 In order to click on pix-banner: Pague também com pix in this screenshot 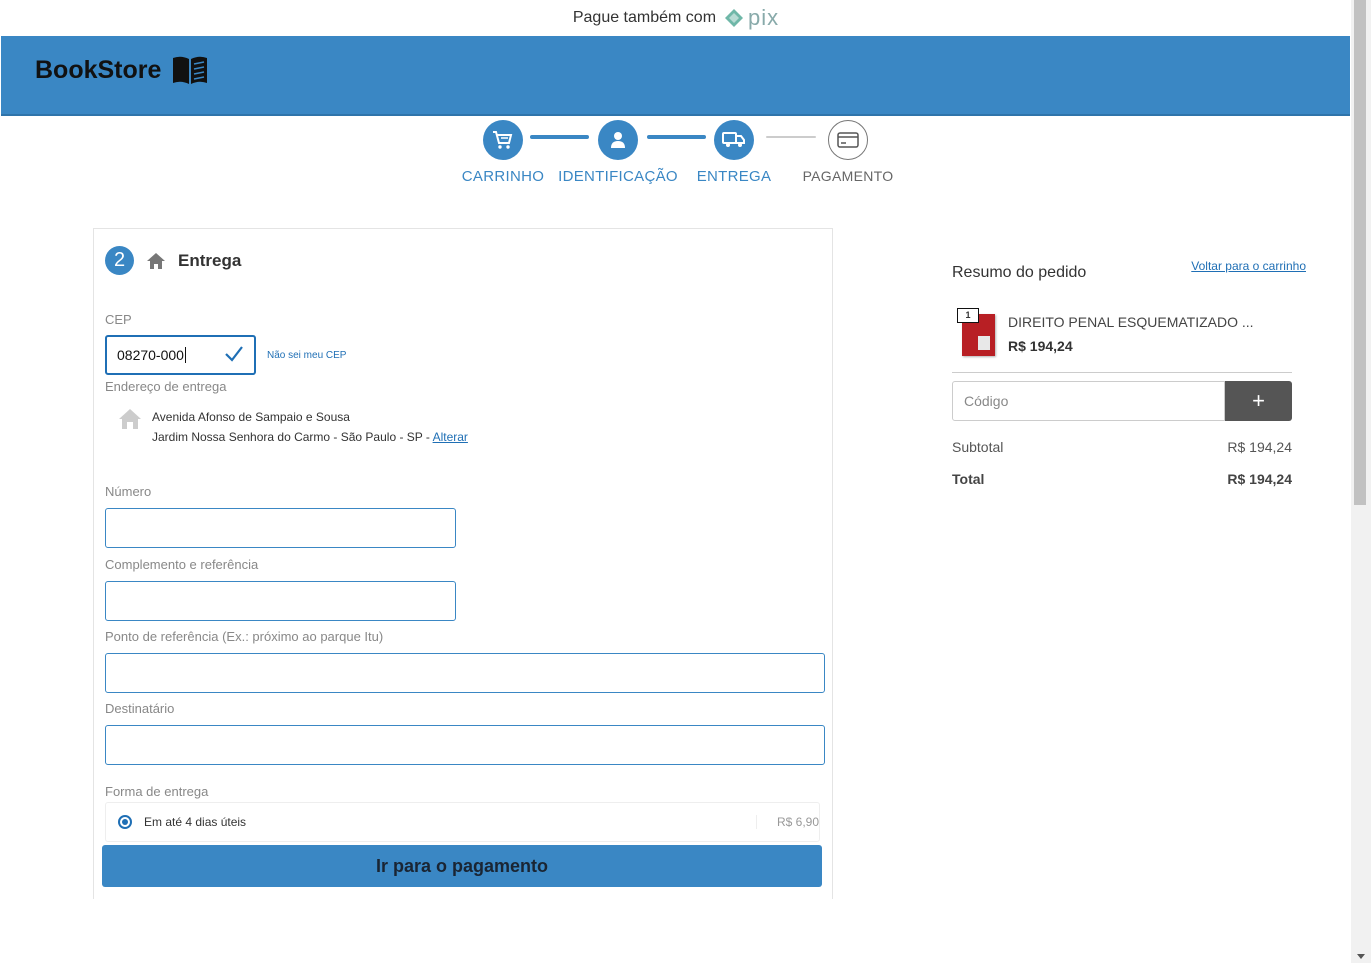, I will do `click(676, 18)`.